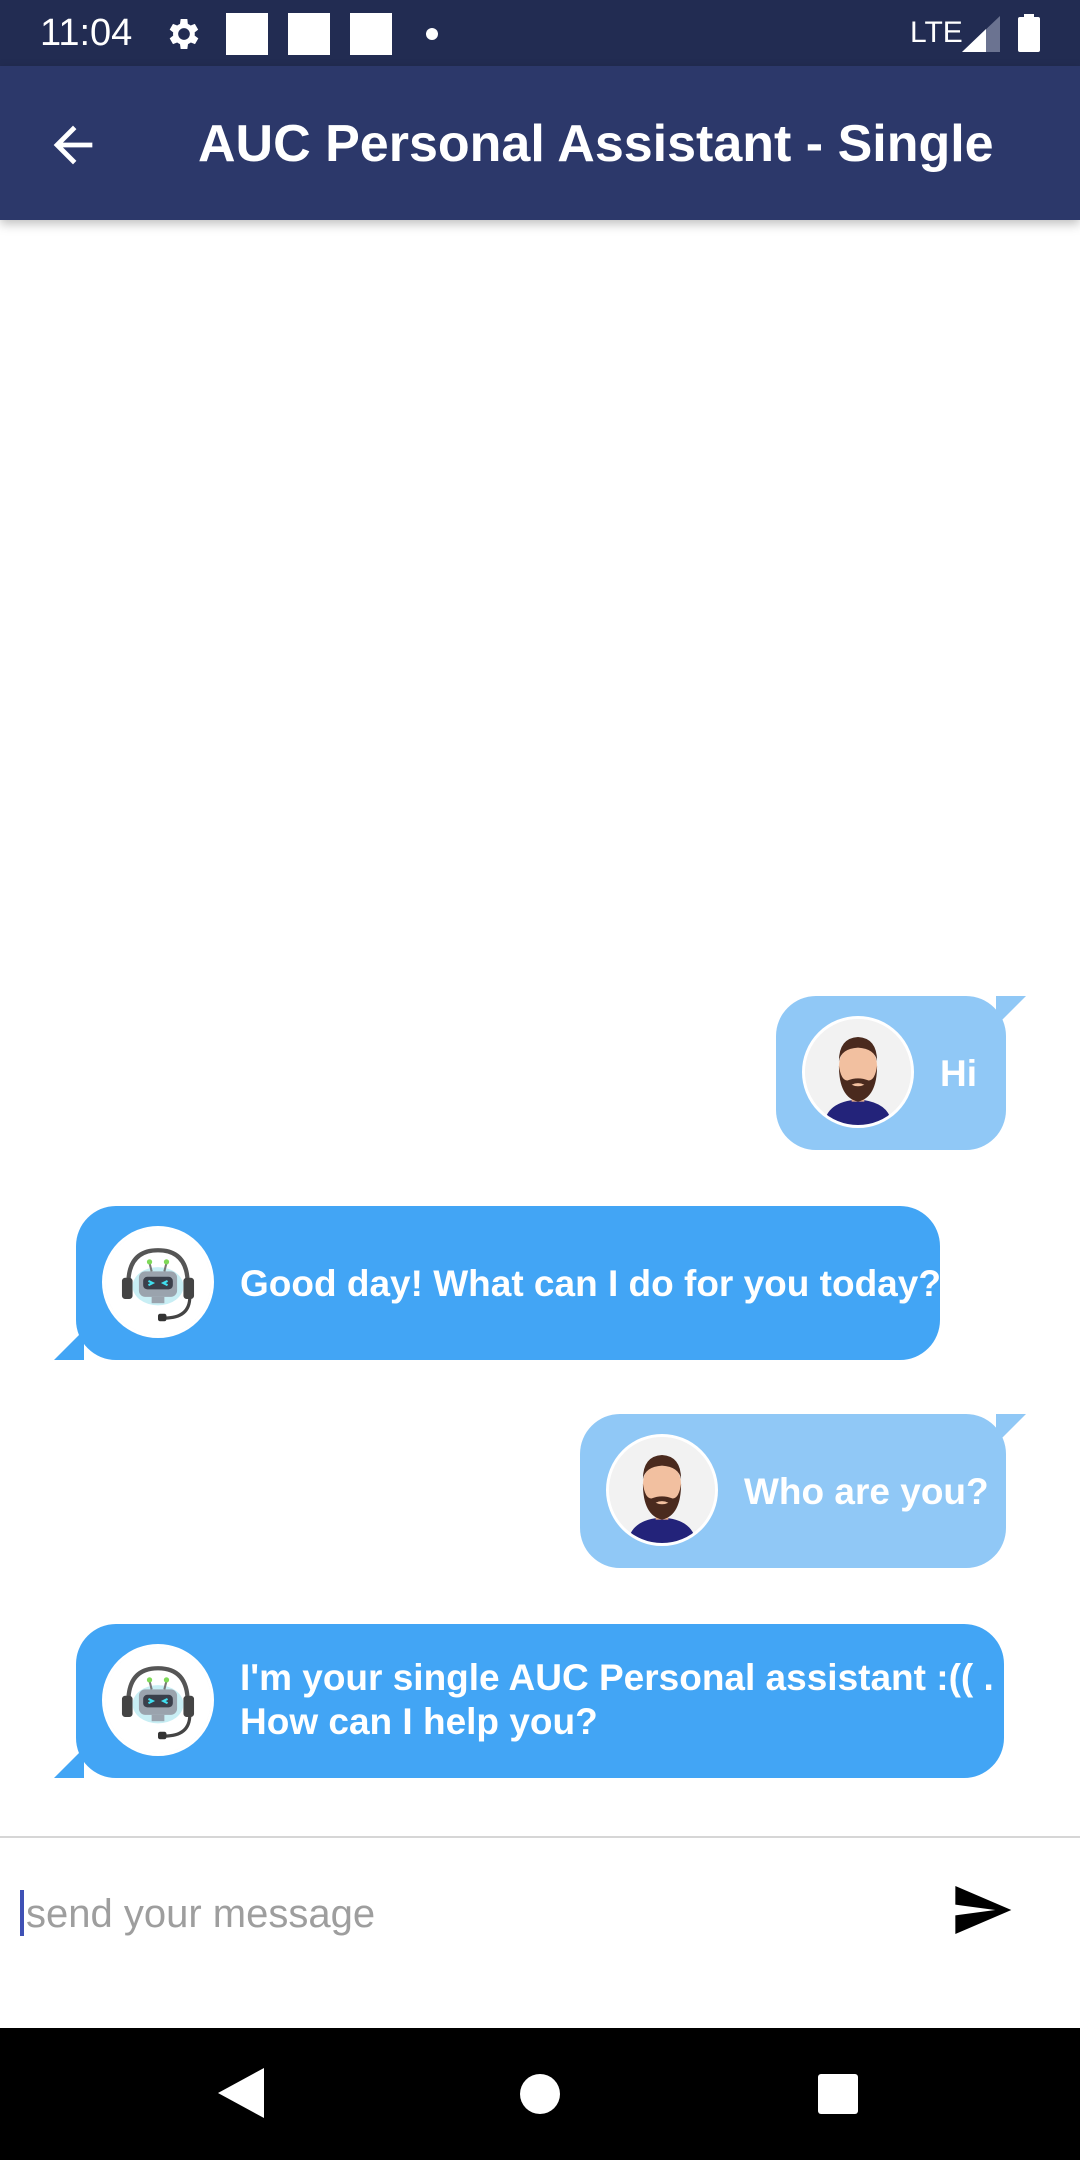  I want to click on app-bar: AUC Personal Assistant - Single, so click(540, 143).